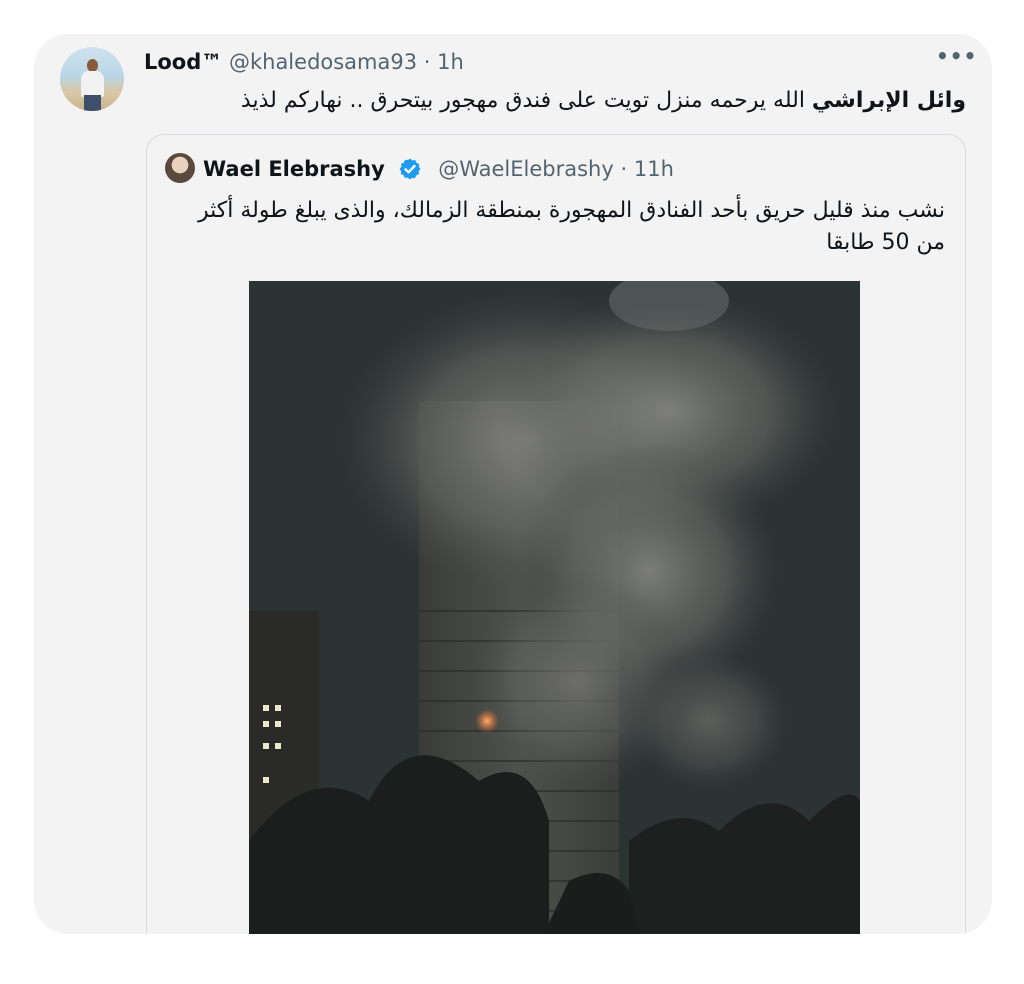  Describe the element at coordinates (956, 60) in the screenshot. I see `more-horizontal-icon: •••` at that location.